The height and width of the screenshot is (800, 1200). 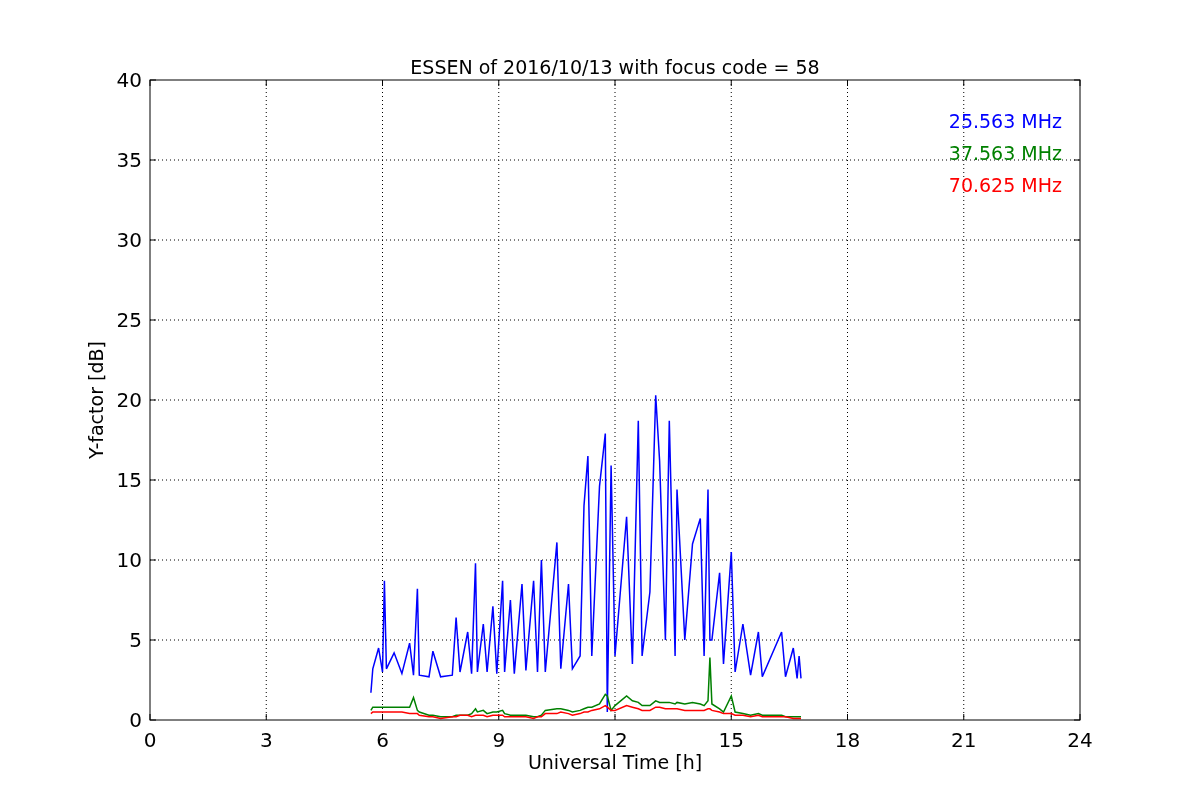 I want to click on tick-label: 10, so click(x=129, y=560).